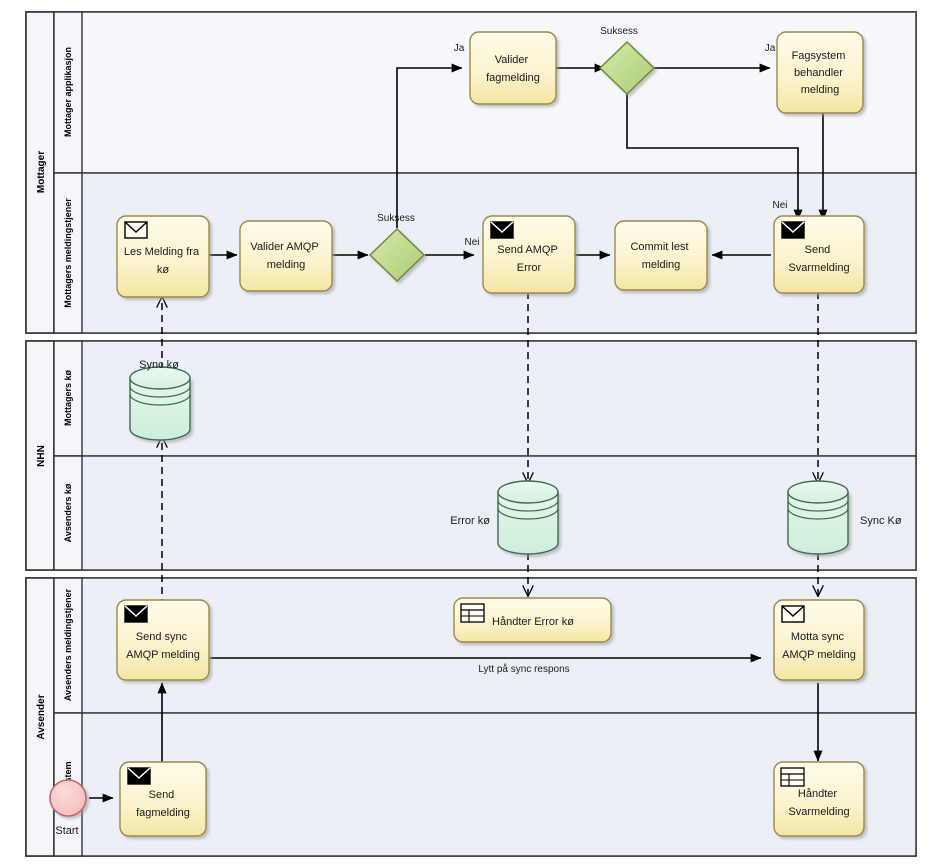 The image size is (940, 868). What do you see at coordinates (523, 669) in the screenshot?
I see `flow-label-lytt-paa-sync-respons: Lytt på sync respons` at bounding box center [523, 669].